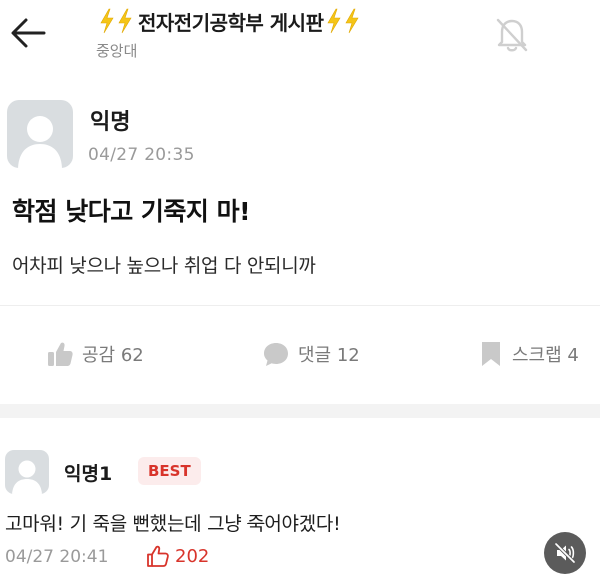 The width and height of the screenshot is (600, 579). I want to click on comment-text-end: 어야겠다!, so click(302, 524).